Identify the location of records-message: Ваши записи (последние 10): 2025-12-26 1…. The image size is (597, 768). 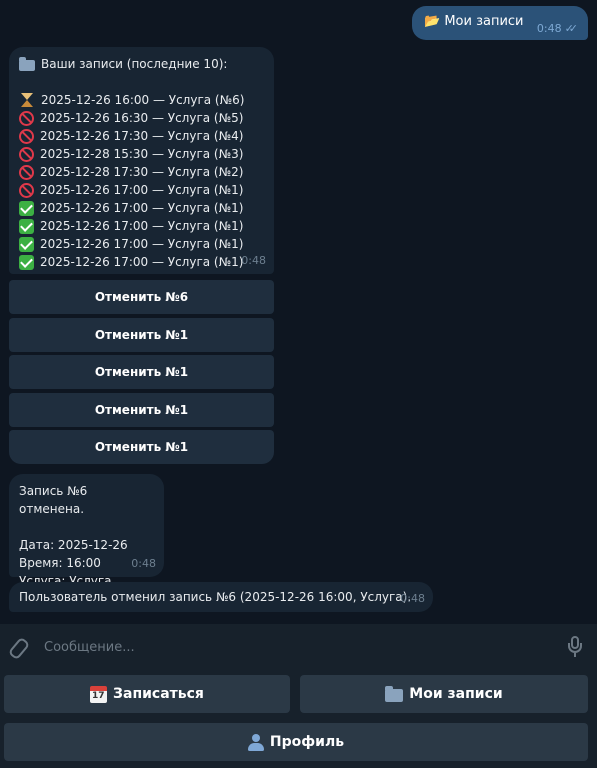
(141, 160).